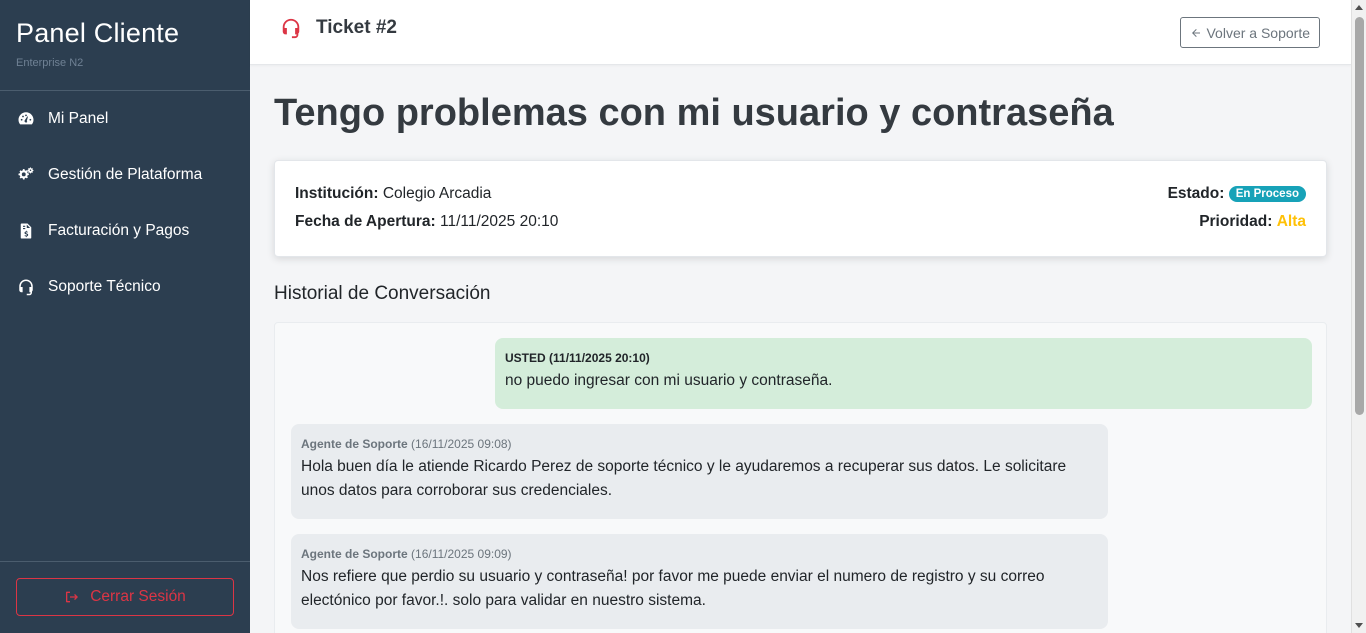 This screenshot has width=1366, height=633. What do you see at coordinates (119, 230) in the screenshot?
I see `sidebar-item-label: Facturación y Pagos` at bounding box center [119, 230].